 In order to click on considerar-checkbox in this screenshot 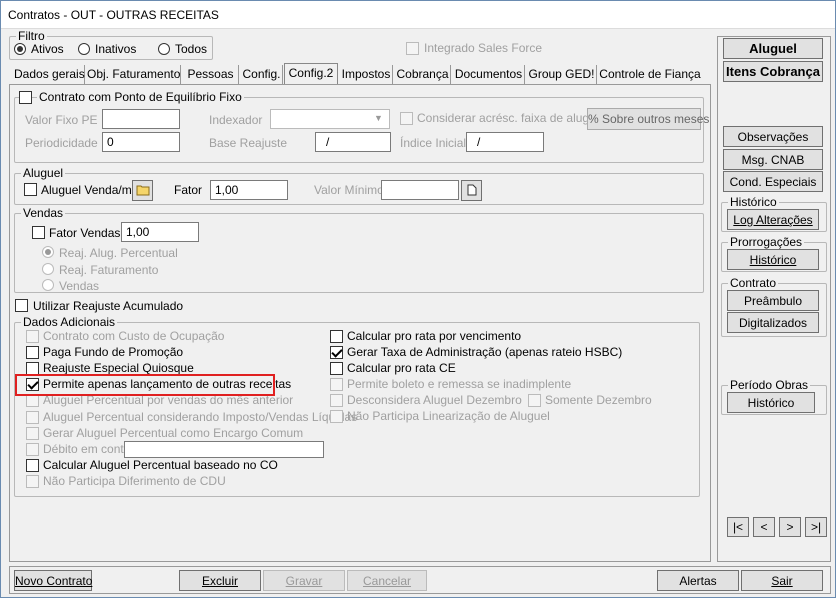, I will do `click(406, 118)`.